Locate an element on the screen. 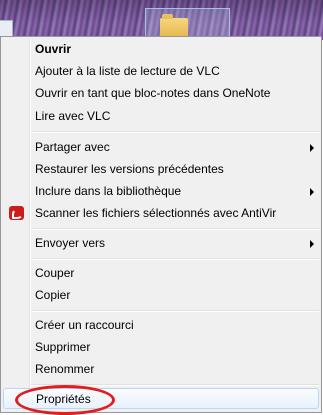  menu-item-copy: Copier is located at coordinates (161, 295).